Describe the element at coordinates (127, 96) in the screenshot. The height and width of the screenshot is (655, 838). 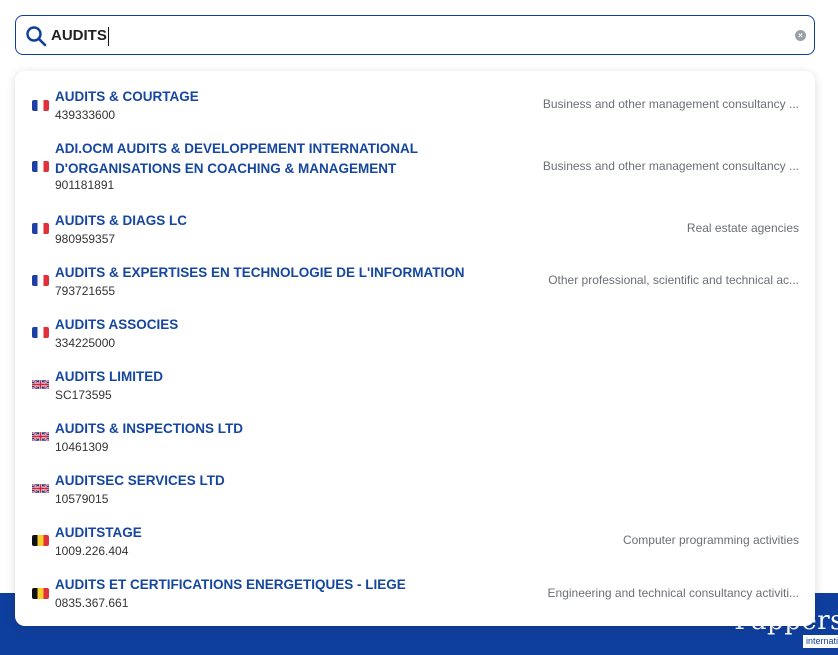
I see `result-name: AUDITS & COURTAGE` at that location.